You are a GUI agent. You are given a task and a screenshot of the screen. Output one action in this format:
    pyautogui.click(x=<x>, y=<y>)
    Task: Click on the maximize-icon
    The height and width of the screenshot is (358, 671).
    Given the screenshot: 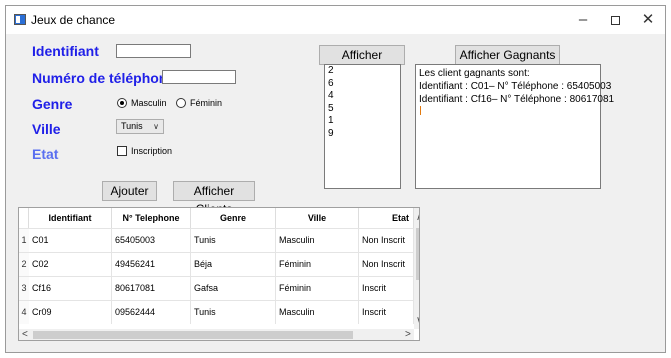 What is the action you would take?
    pyautogui.click(x=615, y=20)
    